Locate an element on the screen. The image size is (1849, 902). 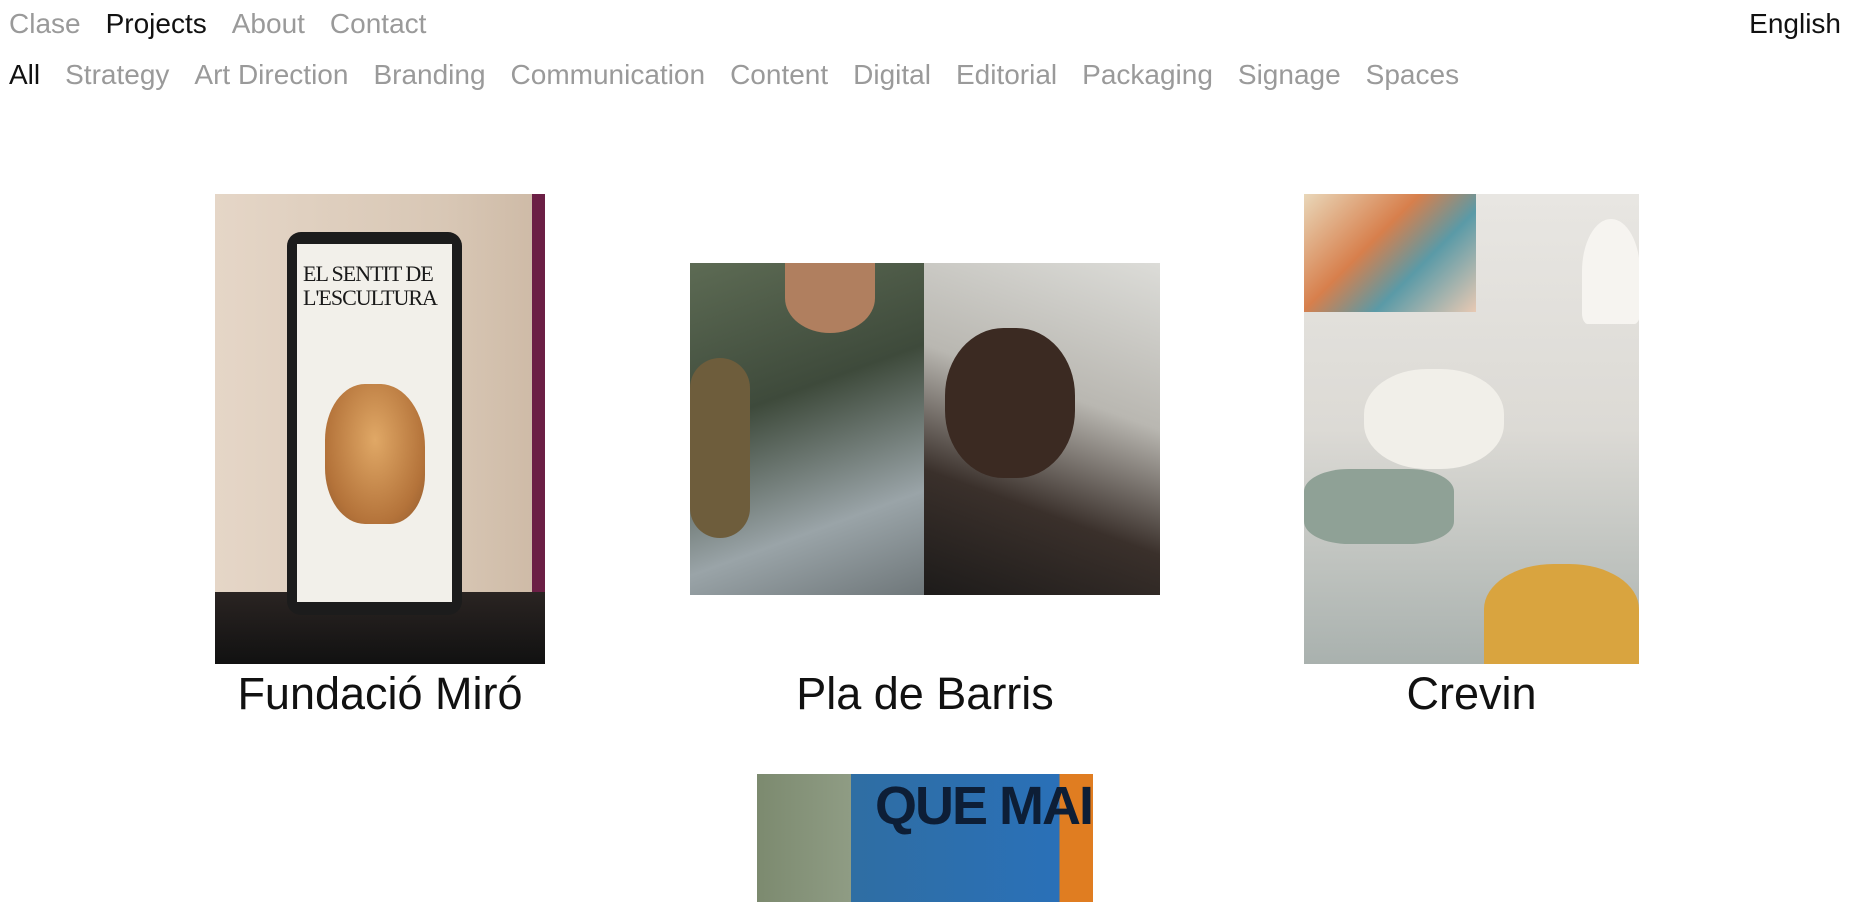
person-face is located at coordinates (830, 298).